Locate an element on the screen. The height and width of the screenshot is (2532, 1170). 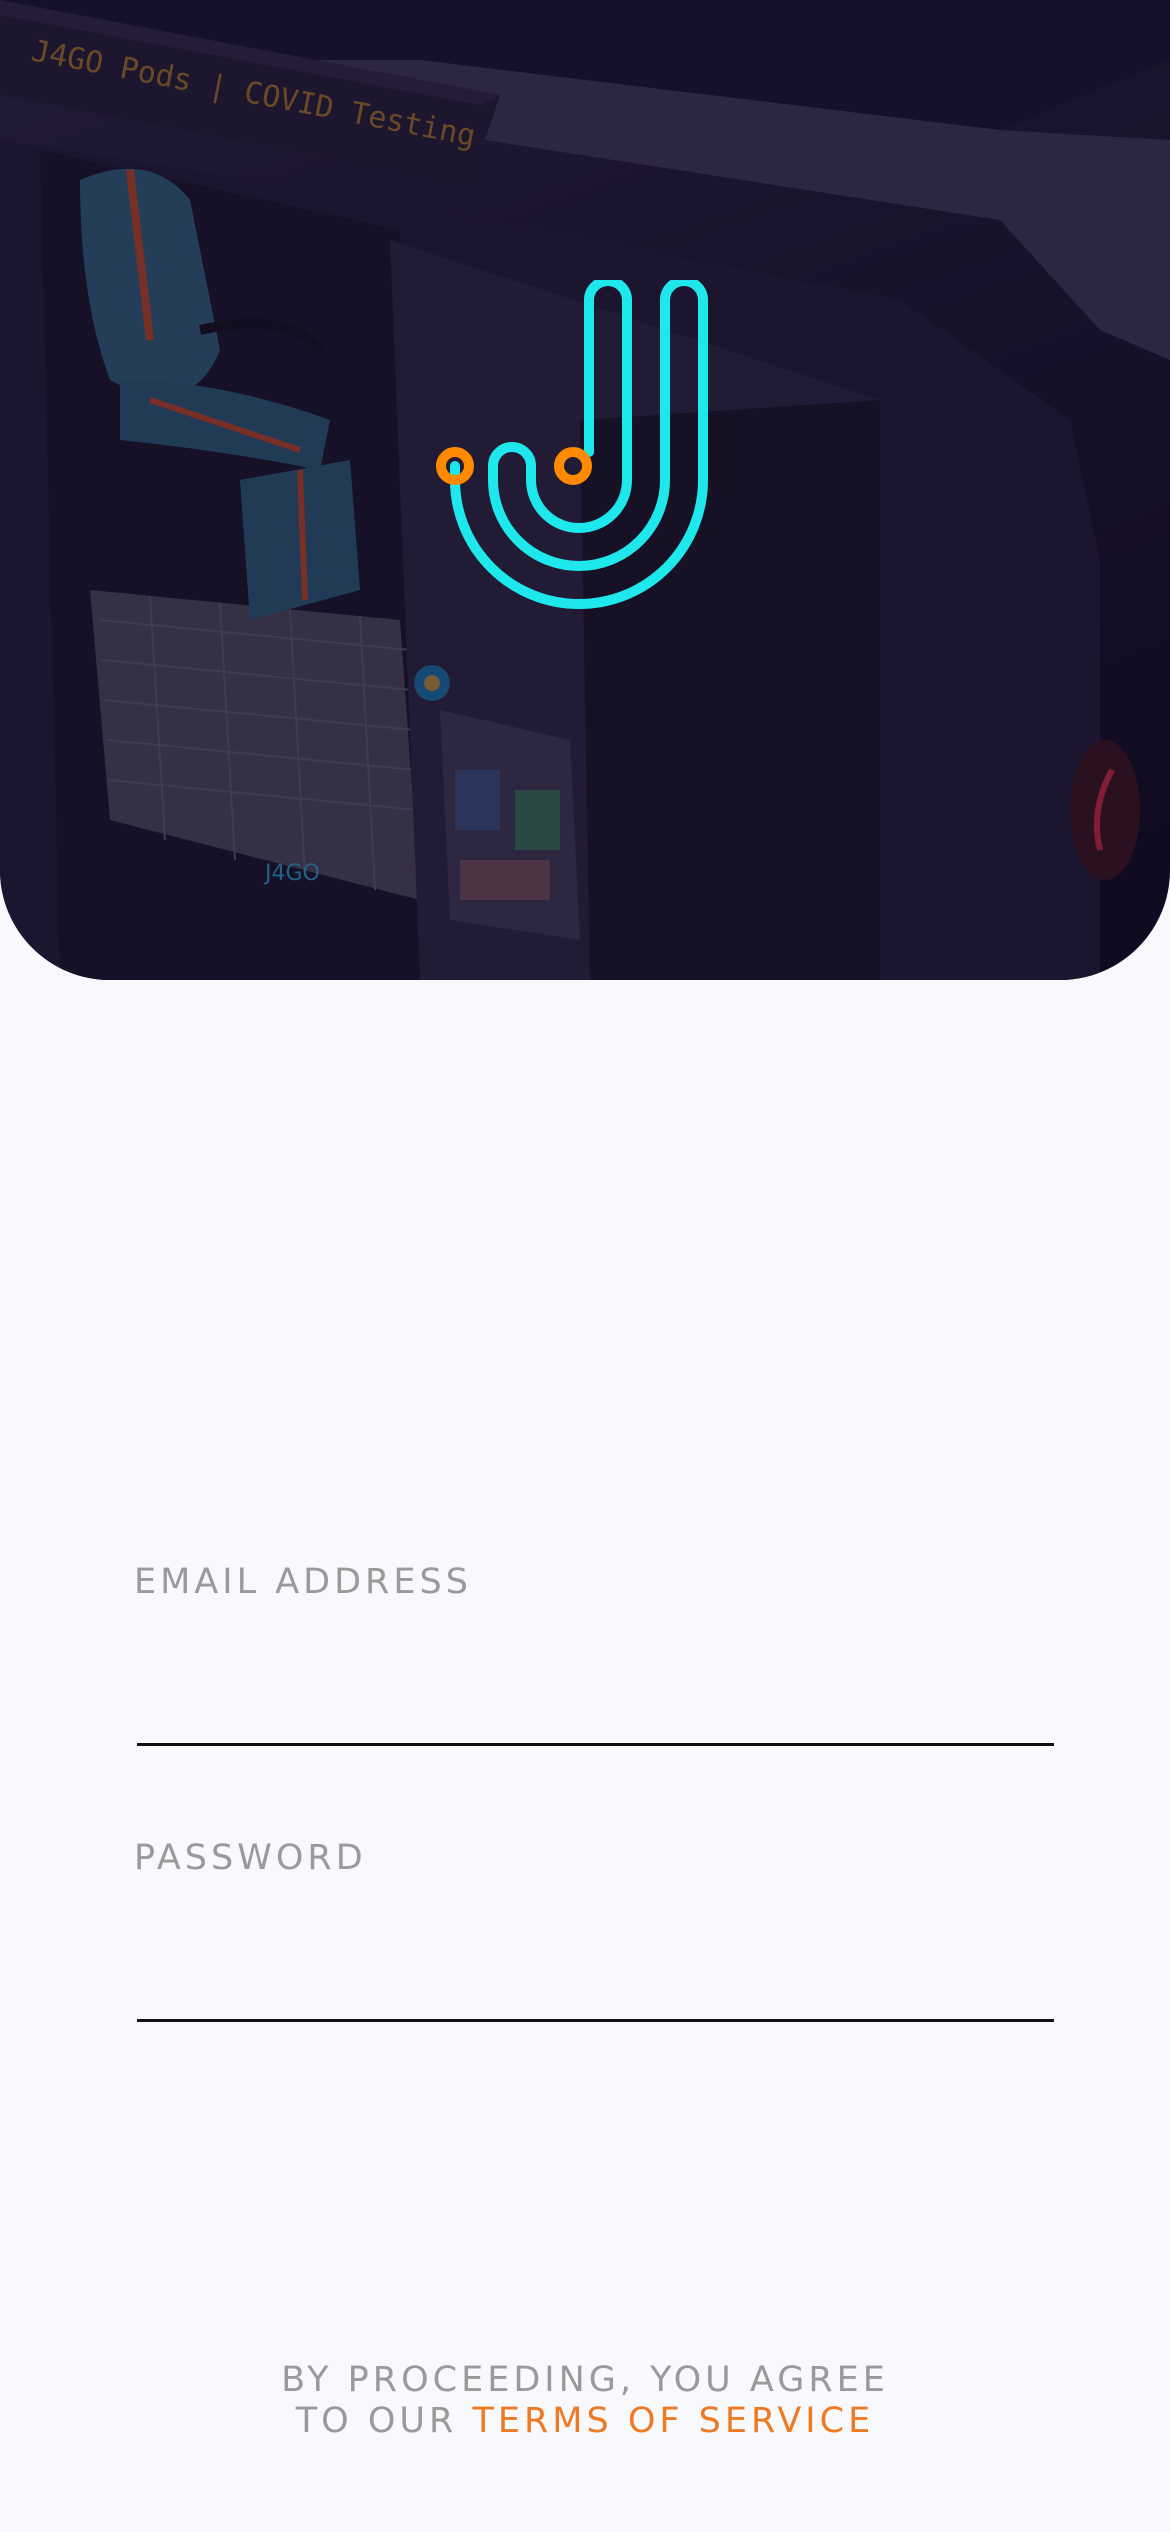
terms-notice-prefix: TO OUR is located at coordinates (384, 2421).